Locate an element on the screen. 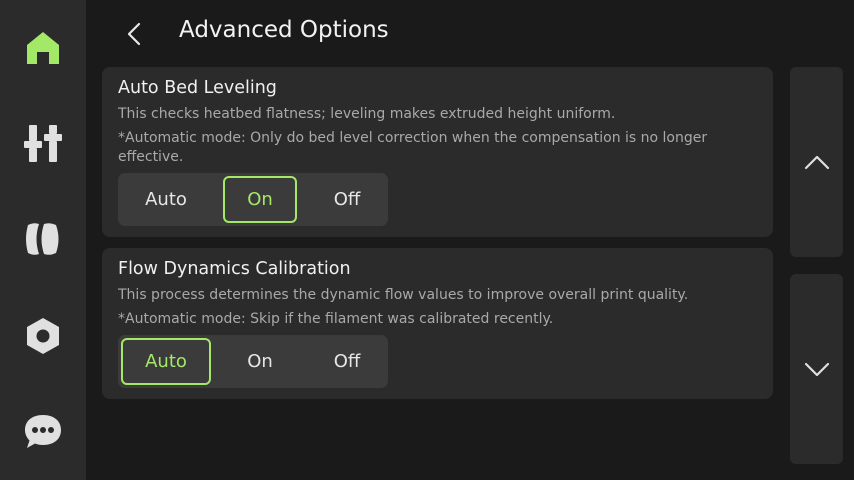 Image resolution: width=854 pixels, height=480 pixels. flow-dynamics-auto-option: Auto is located at coordinates (166, 361).